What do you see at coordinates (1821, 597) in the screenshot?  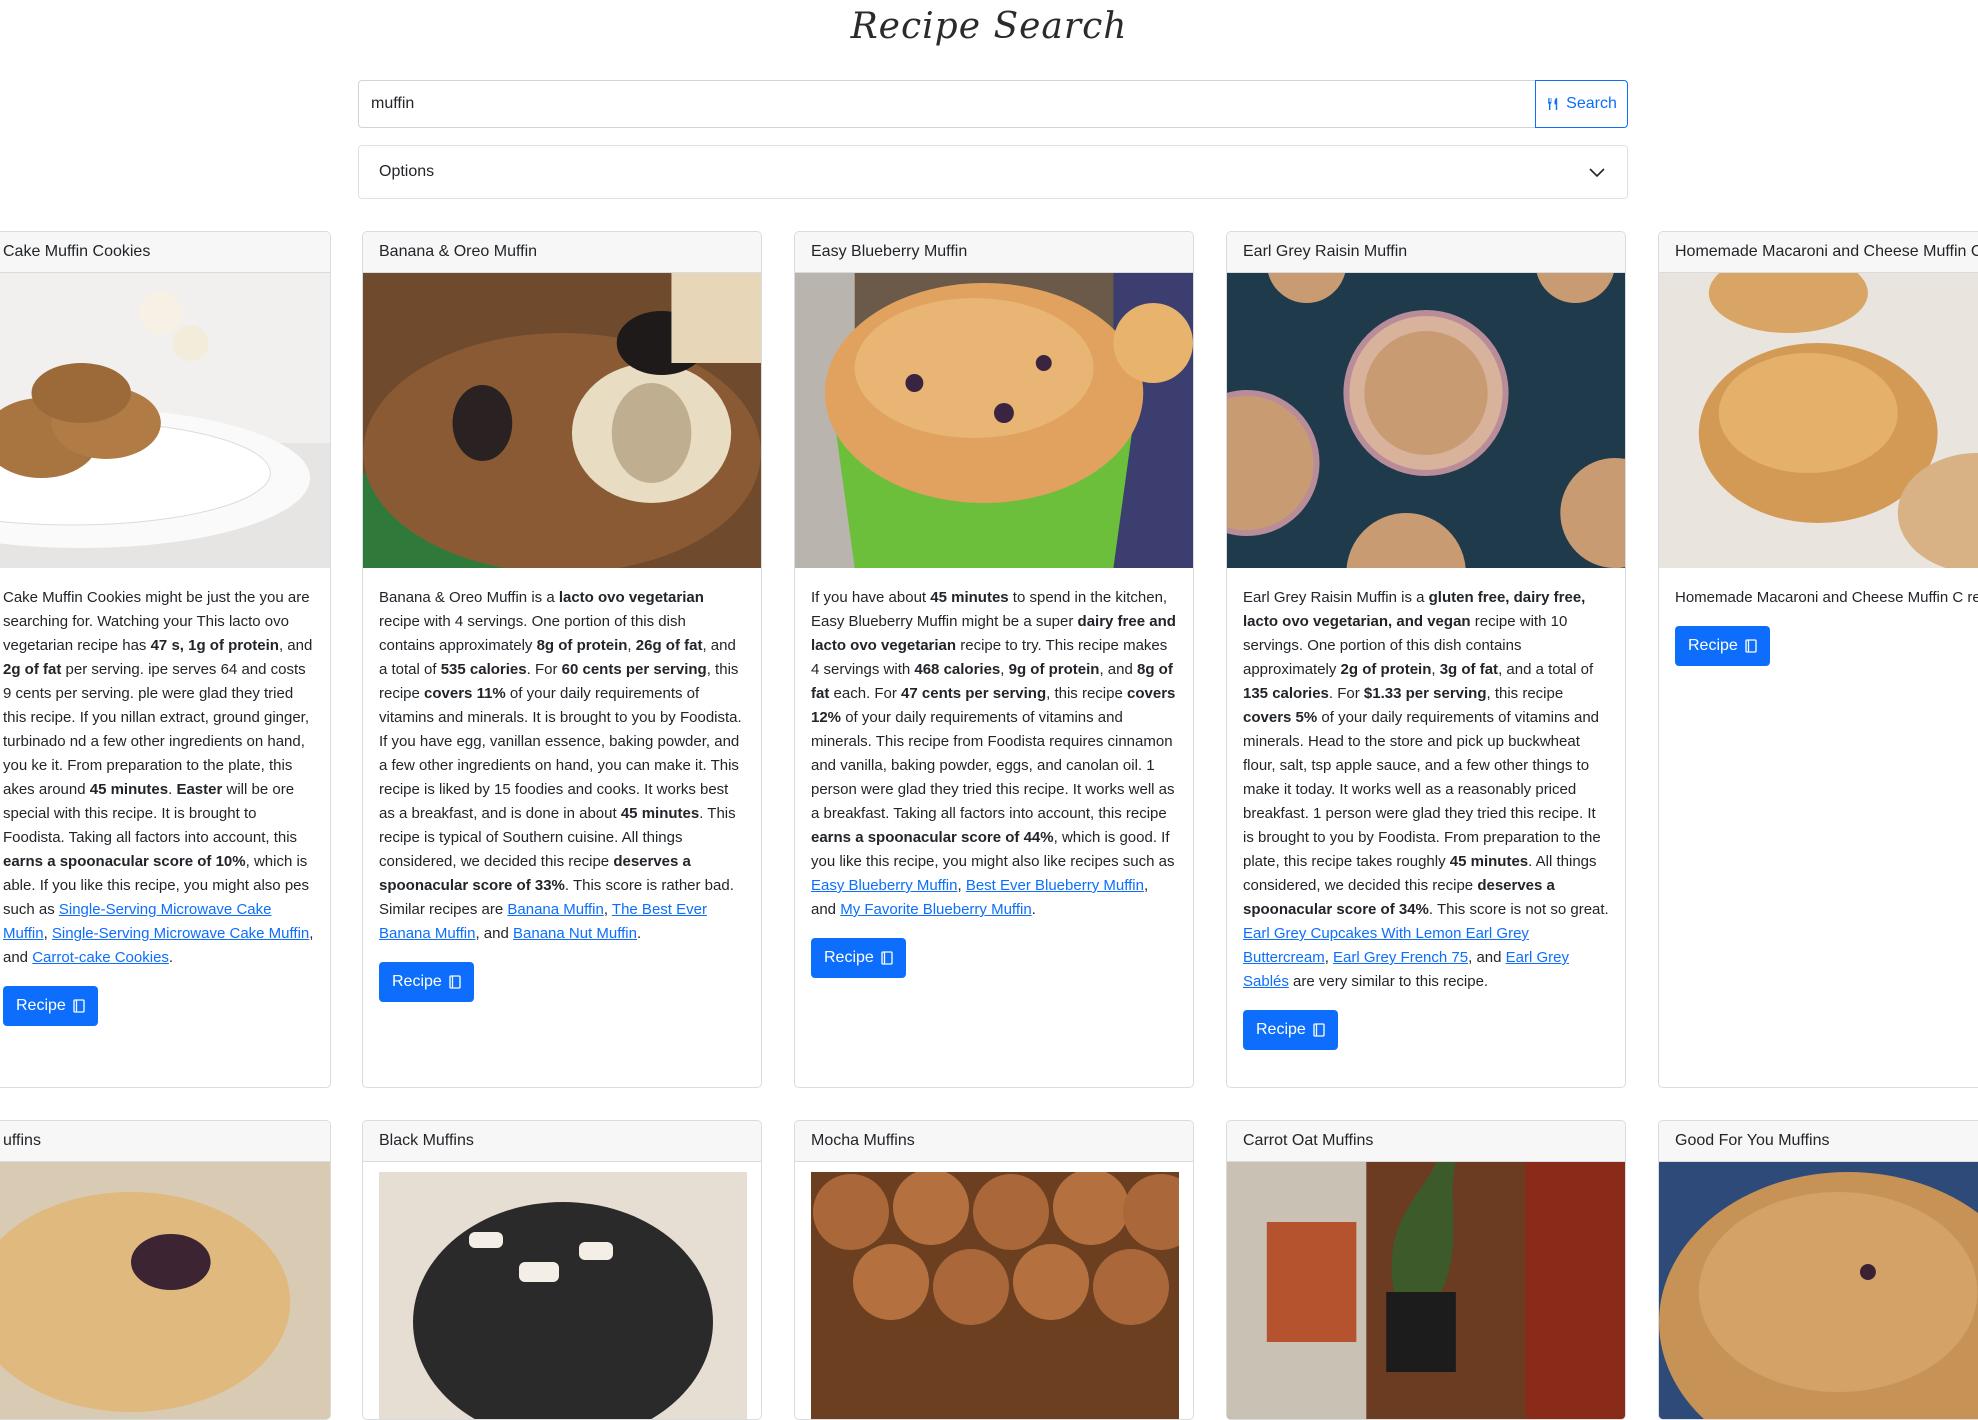 I see `summary-text: Homemade Macaroni and Cheese Muffin C` at bounding box center [1821, 597].